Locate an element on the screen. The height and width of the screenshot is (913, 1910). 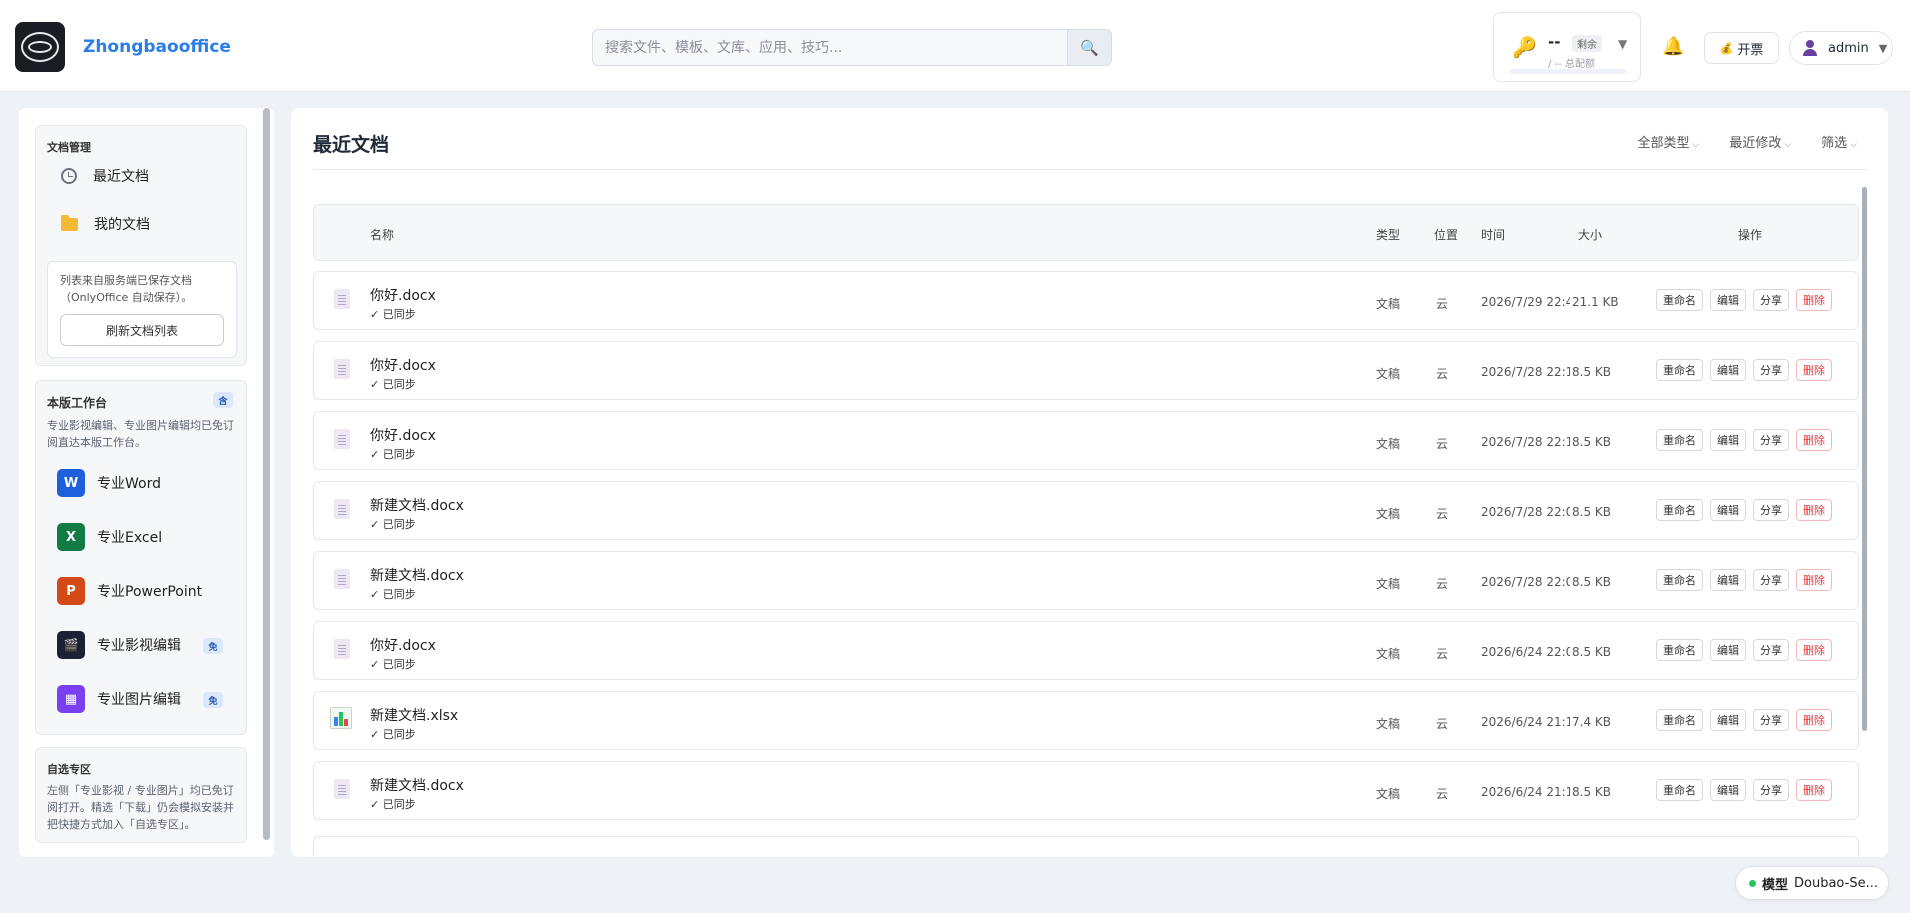
sidebar-item-my-docs: 我的文档 is located at coordinates (105, 224).